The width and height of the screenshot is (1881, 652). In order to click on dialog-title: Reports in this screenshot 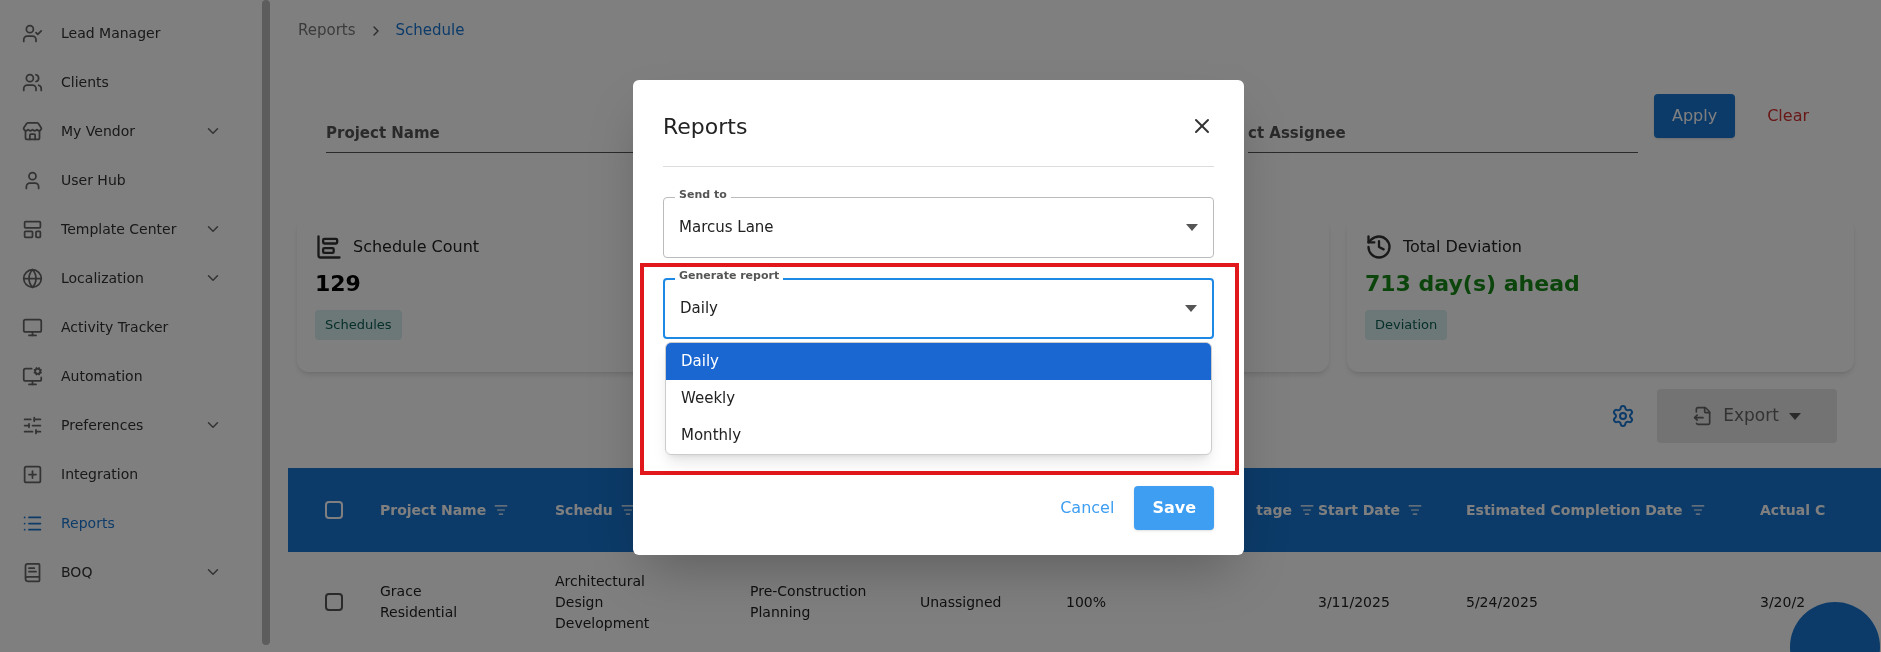, I will do `click(705, 126)`.